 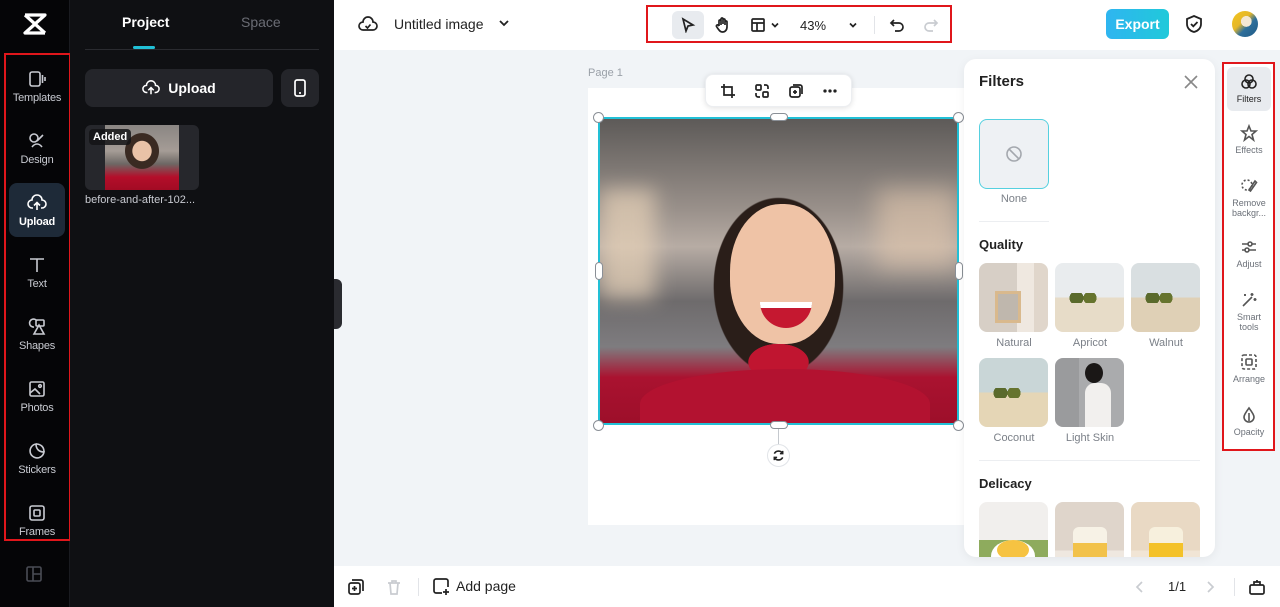 I want to click on right-rail-filters: Filters, so click(x=1249, y=89).